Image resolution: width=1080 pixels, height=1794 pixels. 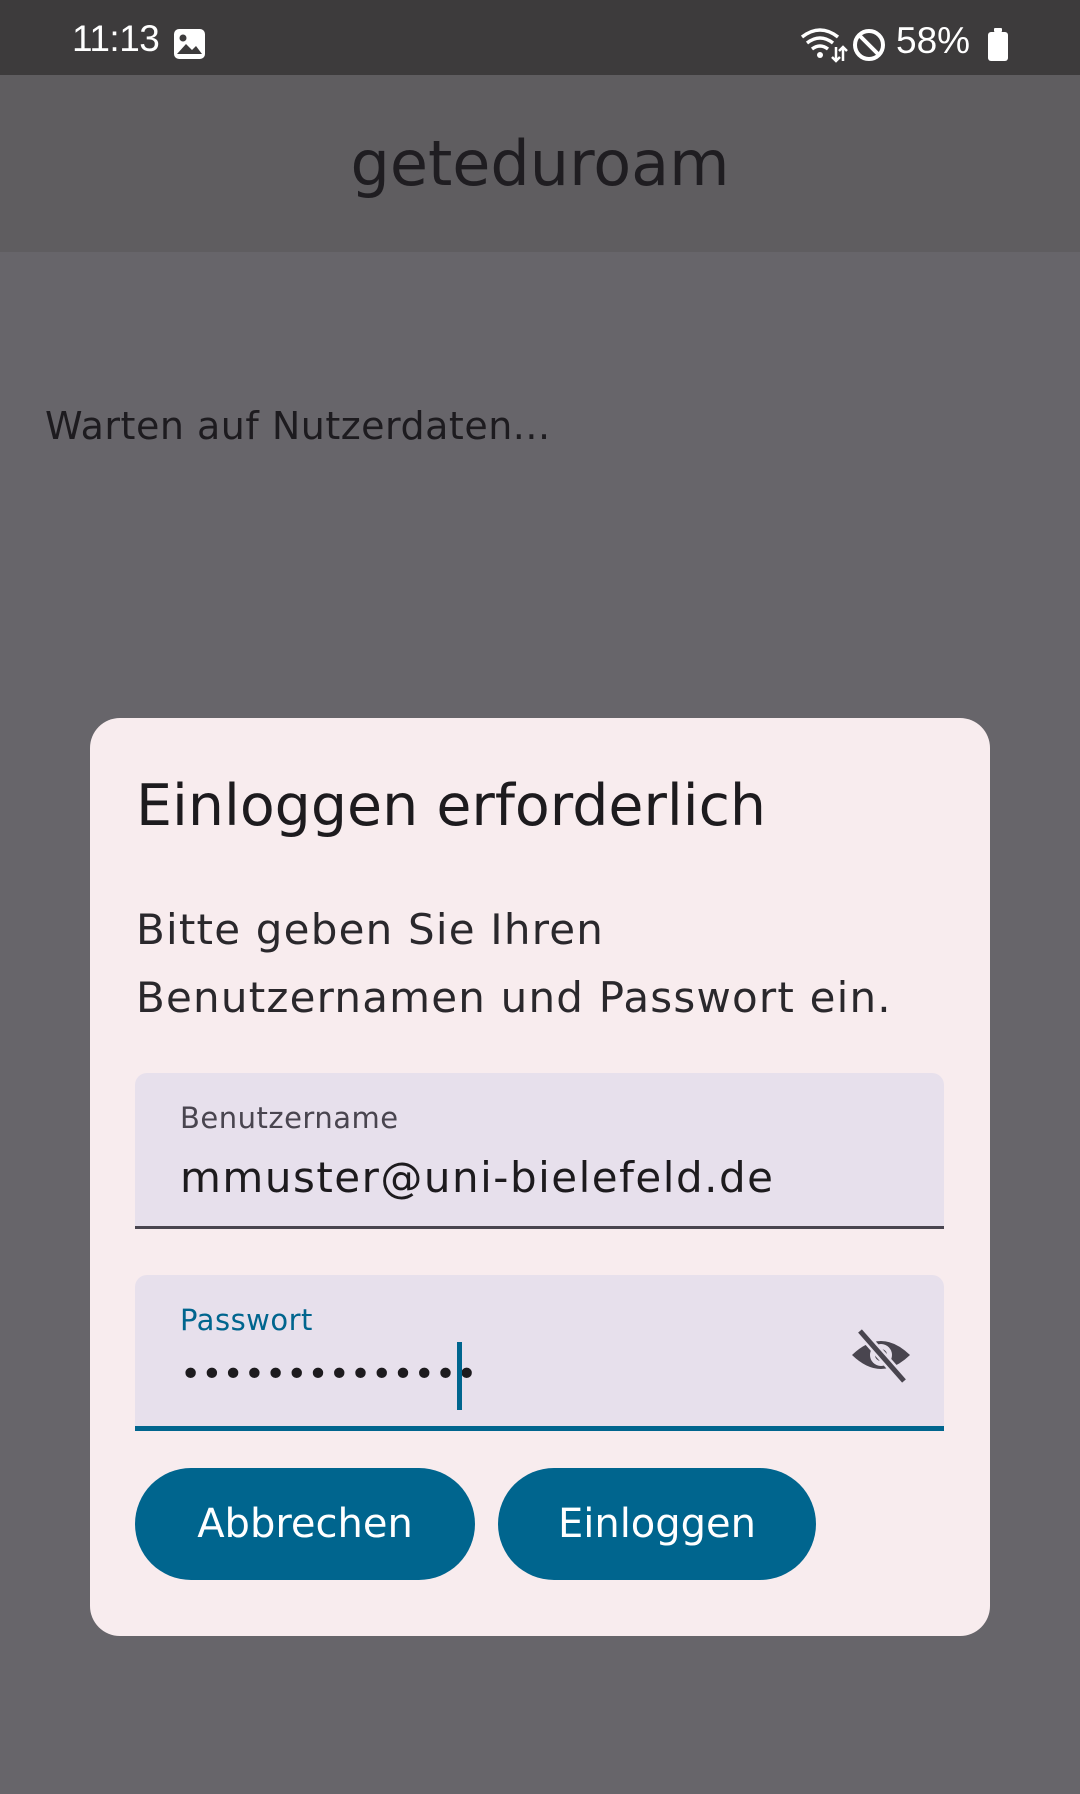 I want to click on eye-off-icon, so click(x=881, y=1355).